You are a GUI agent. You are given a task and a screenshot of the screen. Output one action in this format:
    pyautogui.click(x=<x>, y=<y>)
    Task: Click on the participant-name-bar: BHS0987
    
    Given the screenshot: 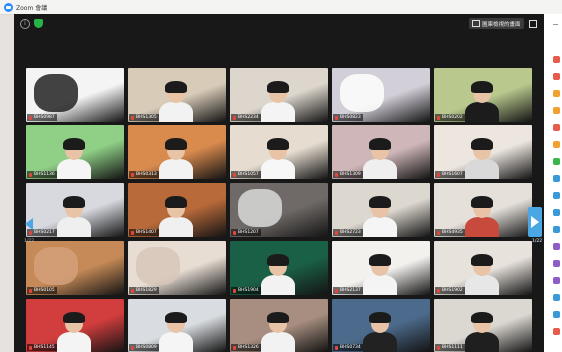 What is the action you would take?
    pyautogui.click(x=42, y=117)
    